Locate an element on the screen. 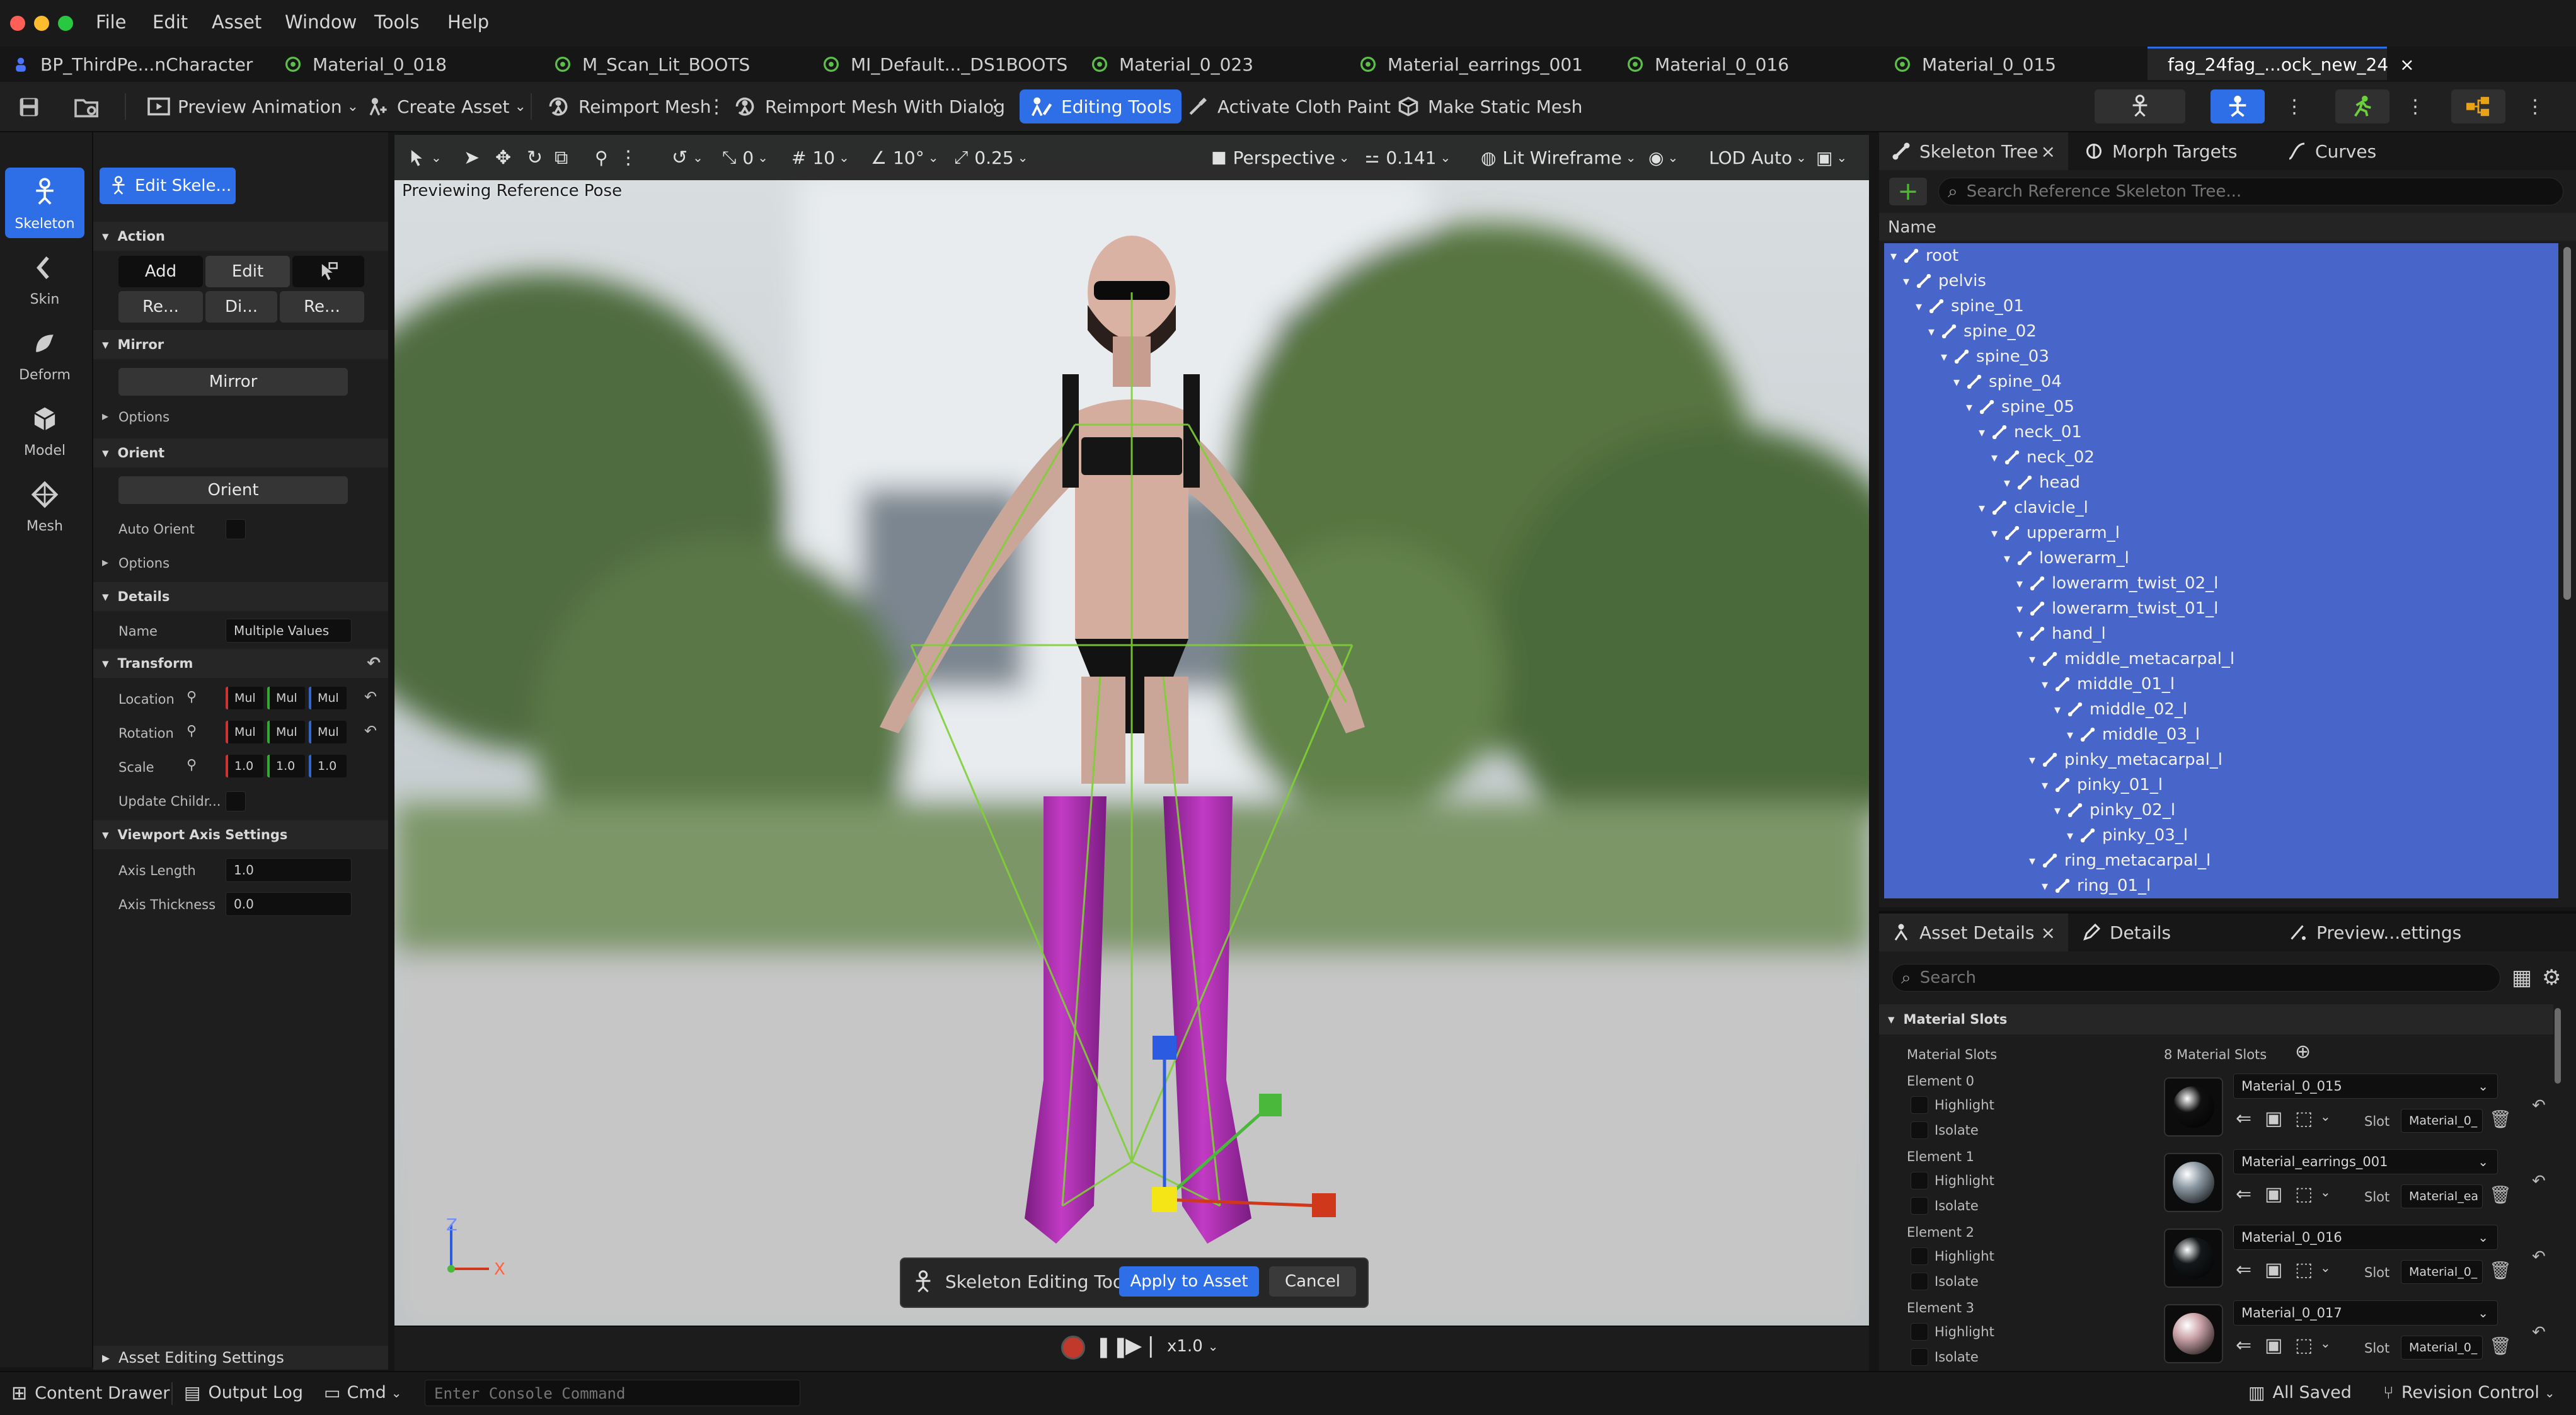  orient-button: Orient is located at coordinates (233, 490).